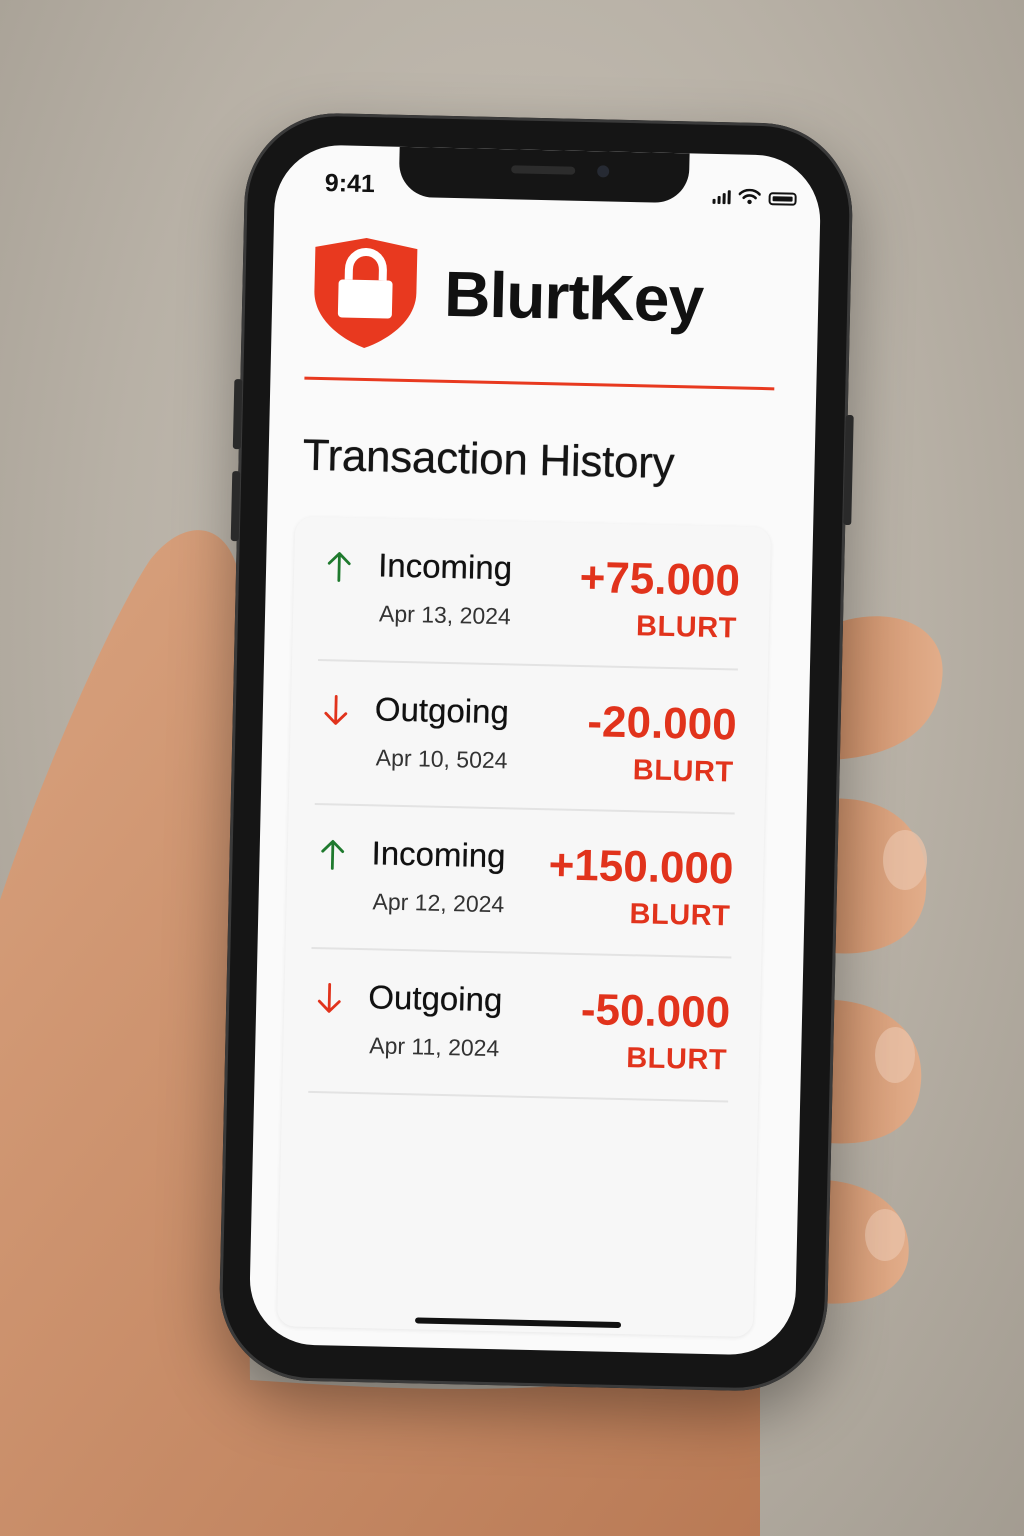 The image size is (1024, 1536). What do you see at coordinates (721, 197) in the screenshot?
I see `cellular-signal-icon` at bounding box center [721, 197].